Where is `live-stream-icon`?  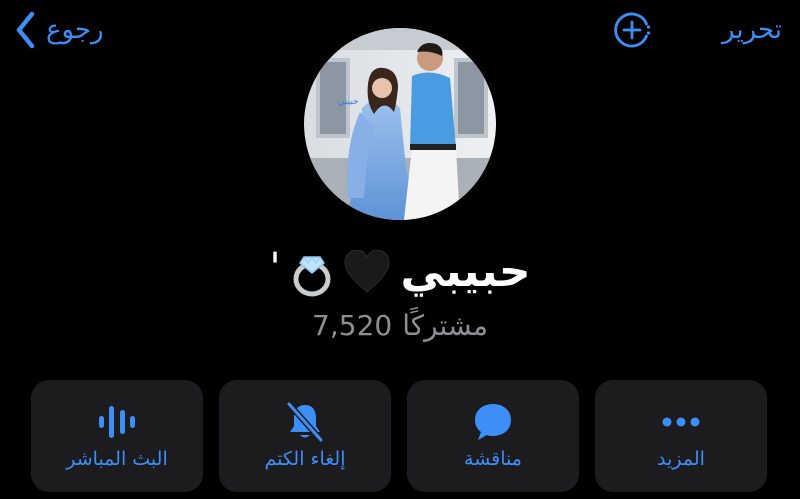 live-stream-icon is located at coordinates (117, 422).